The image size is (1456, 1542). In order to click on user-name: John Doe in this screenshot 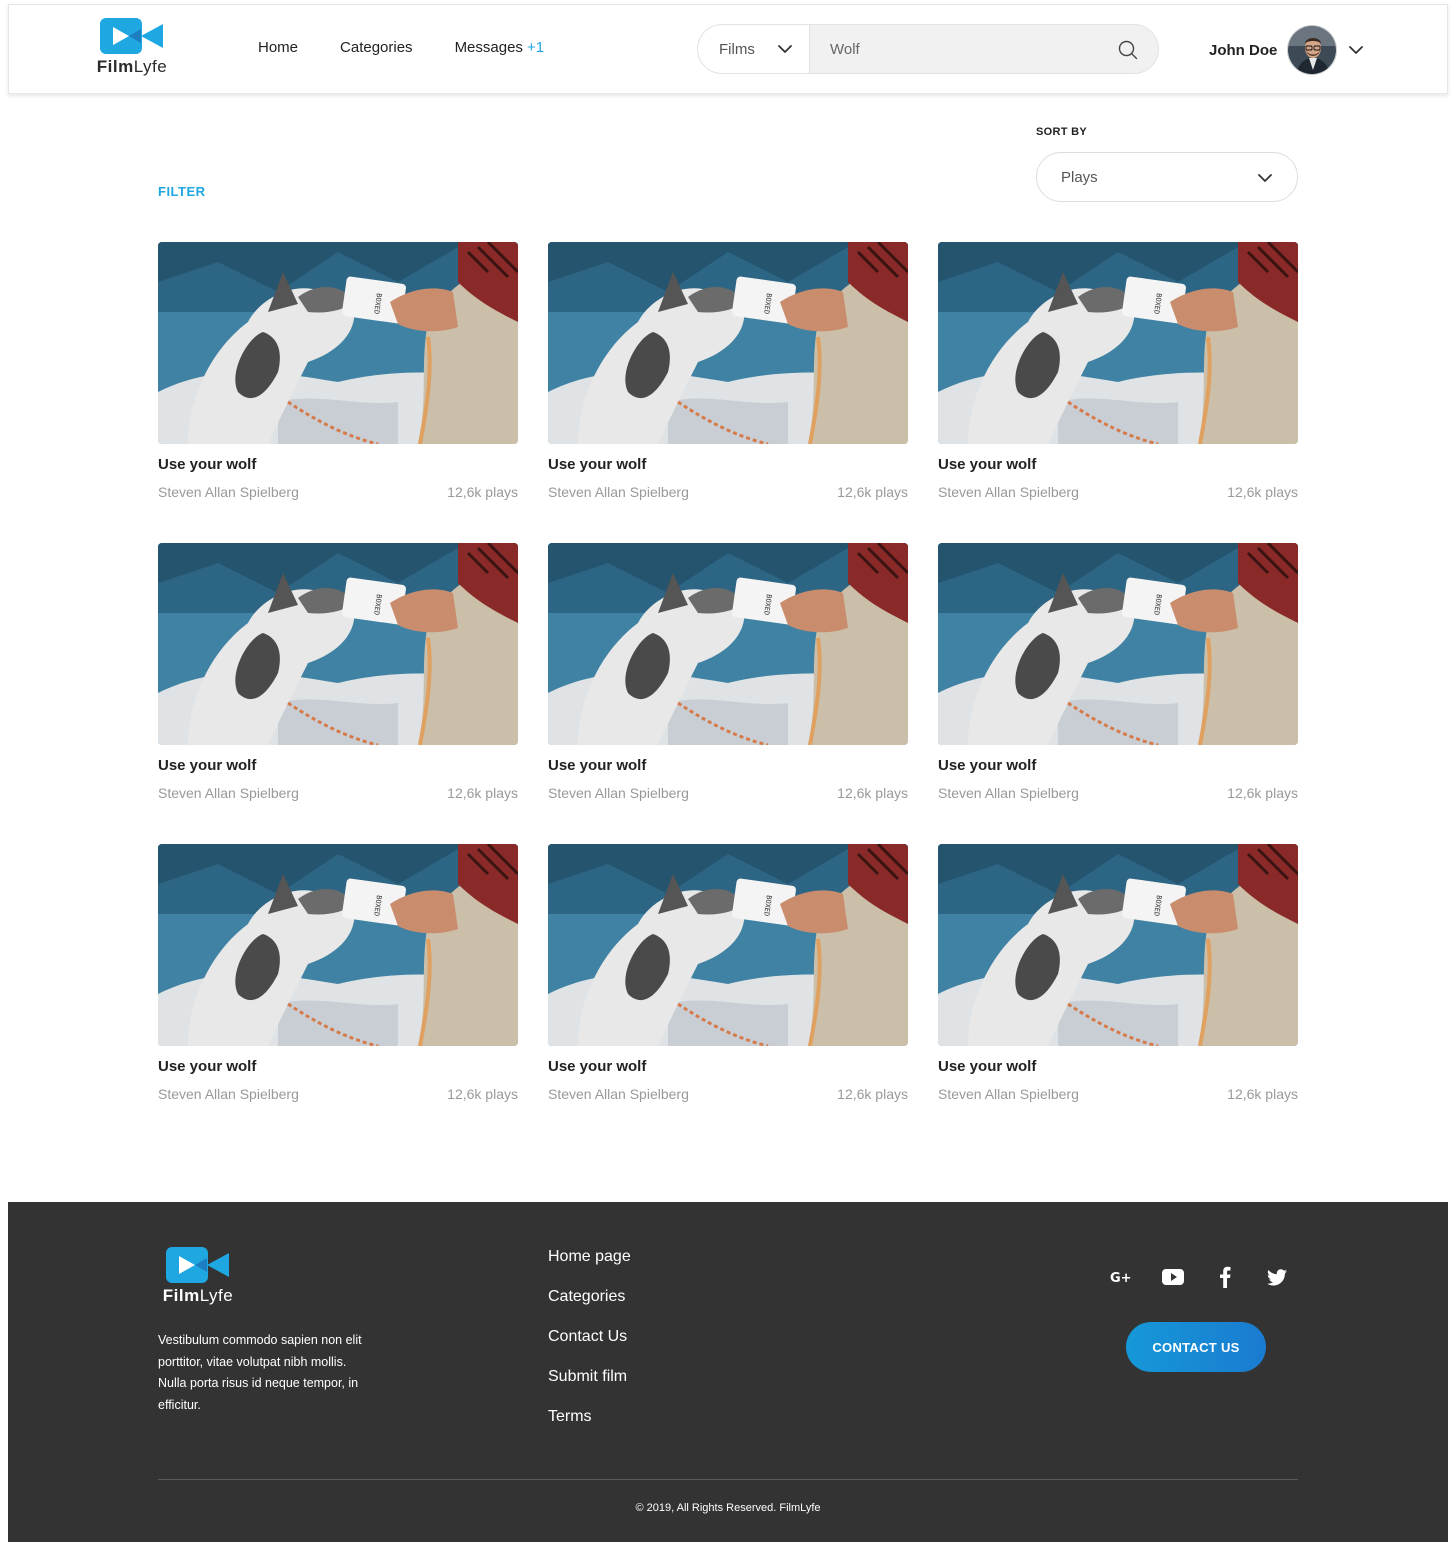, I will do `click(1243, 50)`.